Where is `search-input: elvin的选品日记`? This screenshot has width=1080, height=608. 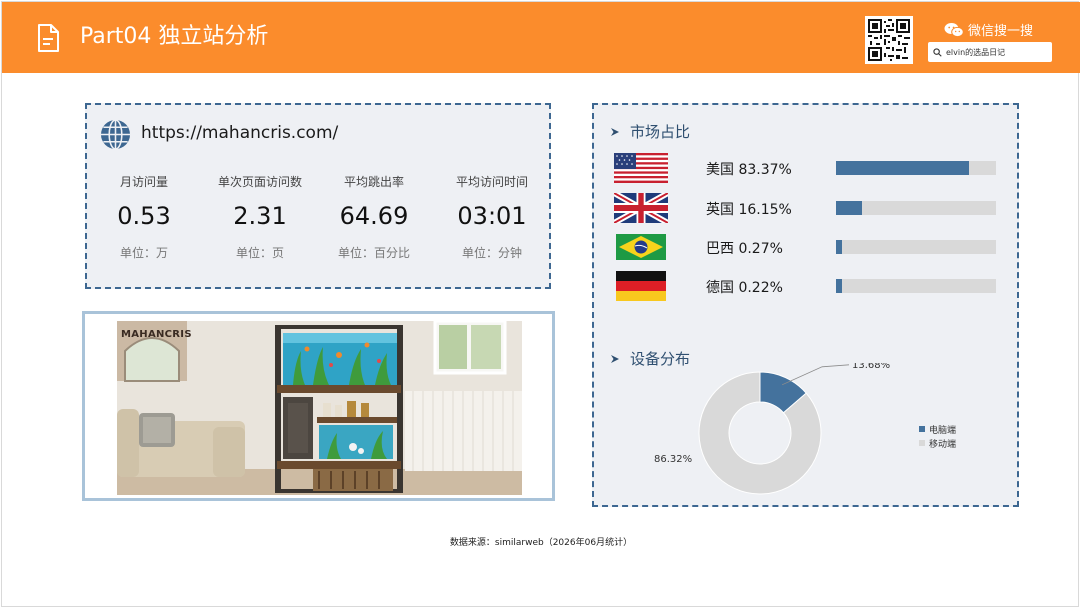
search-input: elvin的选品日记 is located at coordinates (990, 52).